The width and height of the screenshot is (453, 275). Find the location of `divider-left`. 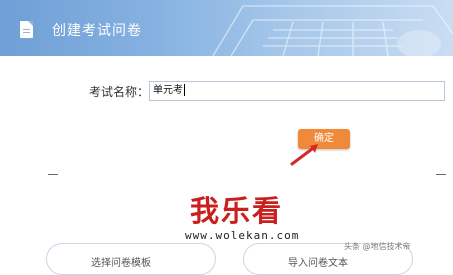

divider-left is located at coordinates (53, 174).